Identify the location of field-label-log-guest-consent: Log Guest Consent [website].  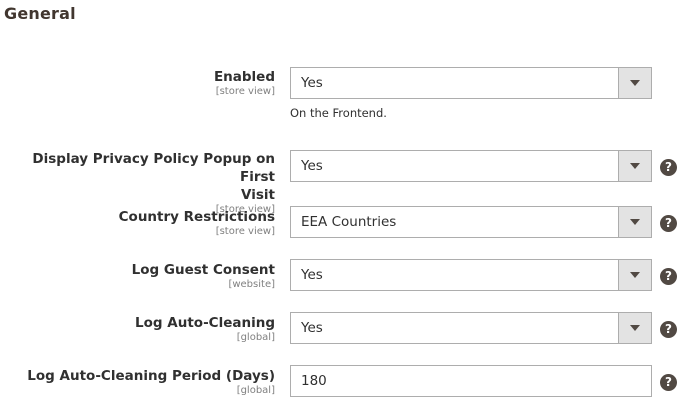
(145, 276).